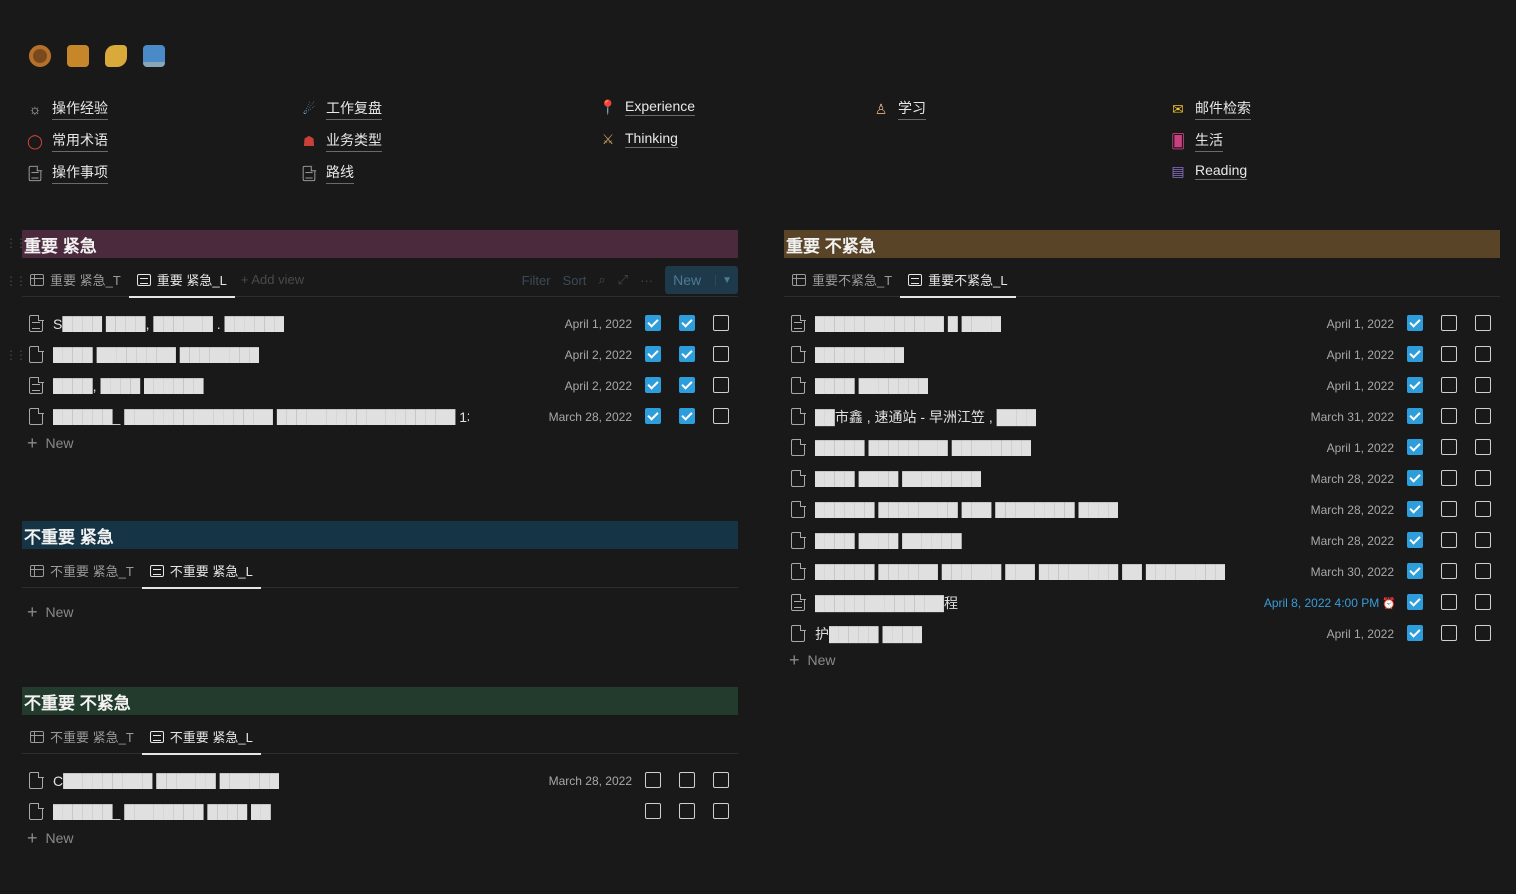 This screenshot has width=1516, height=894. What do you see at coordinates (67, 109) in the screenshot?
I see `link-0: ☼ 操作经验` at bounding box center [67, 109].